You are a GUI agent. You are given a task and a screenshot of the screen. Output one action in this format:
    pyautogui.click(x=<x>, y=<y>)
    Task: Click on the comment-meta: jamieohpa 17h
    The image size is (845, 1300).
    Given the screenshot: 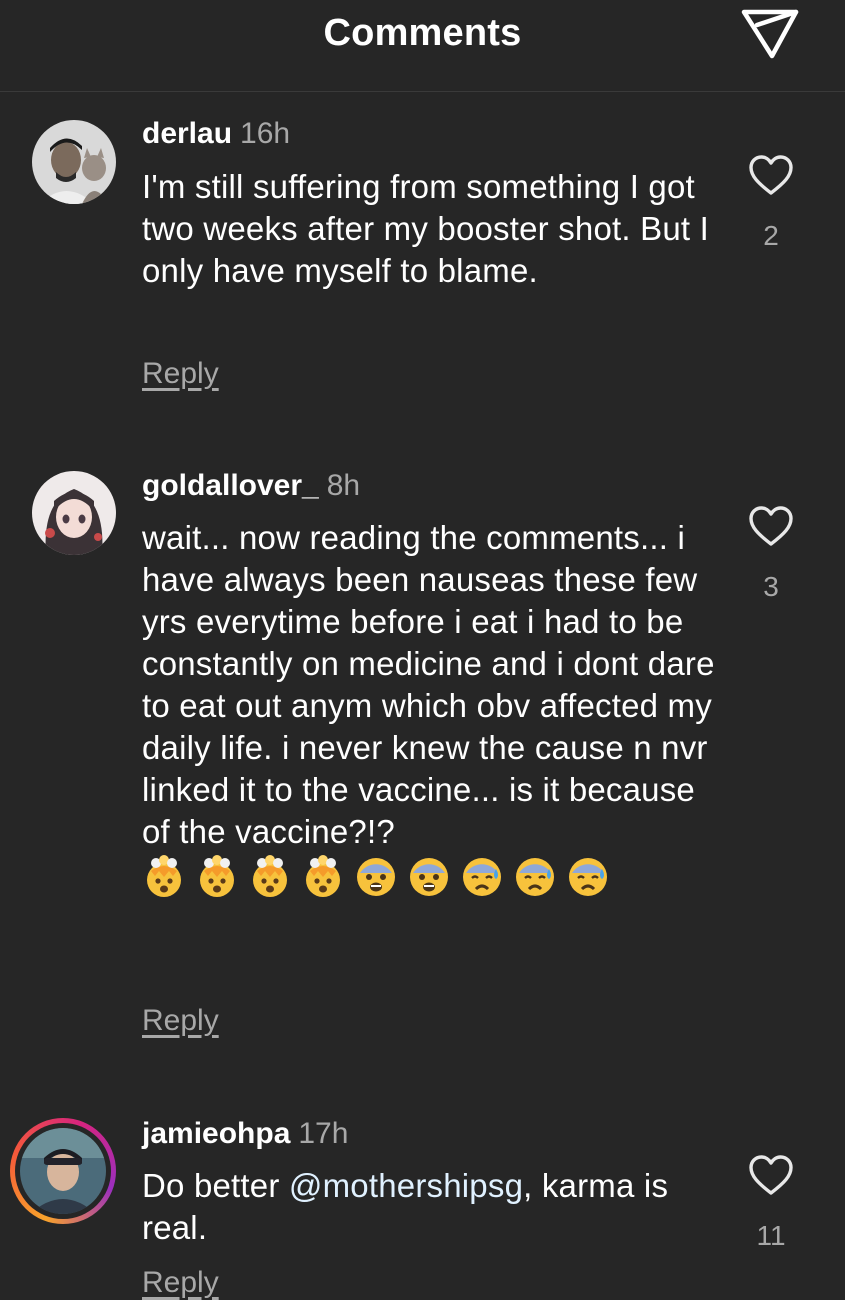 What is the action you would take?
    pyautogui.click(x=245, y=1134)
    